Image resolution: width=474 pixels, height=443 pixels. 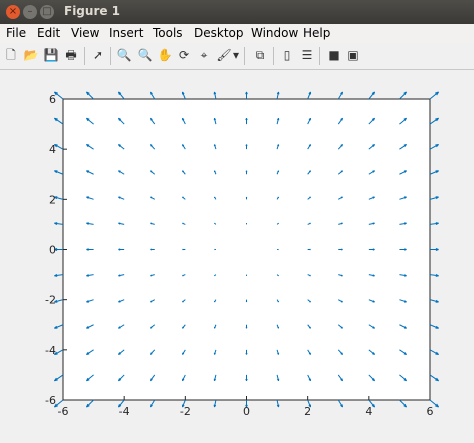 I want to click on y-tick-label: 2, so click(x=52, y=199).